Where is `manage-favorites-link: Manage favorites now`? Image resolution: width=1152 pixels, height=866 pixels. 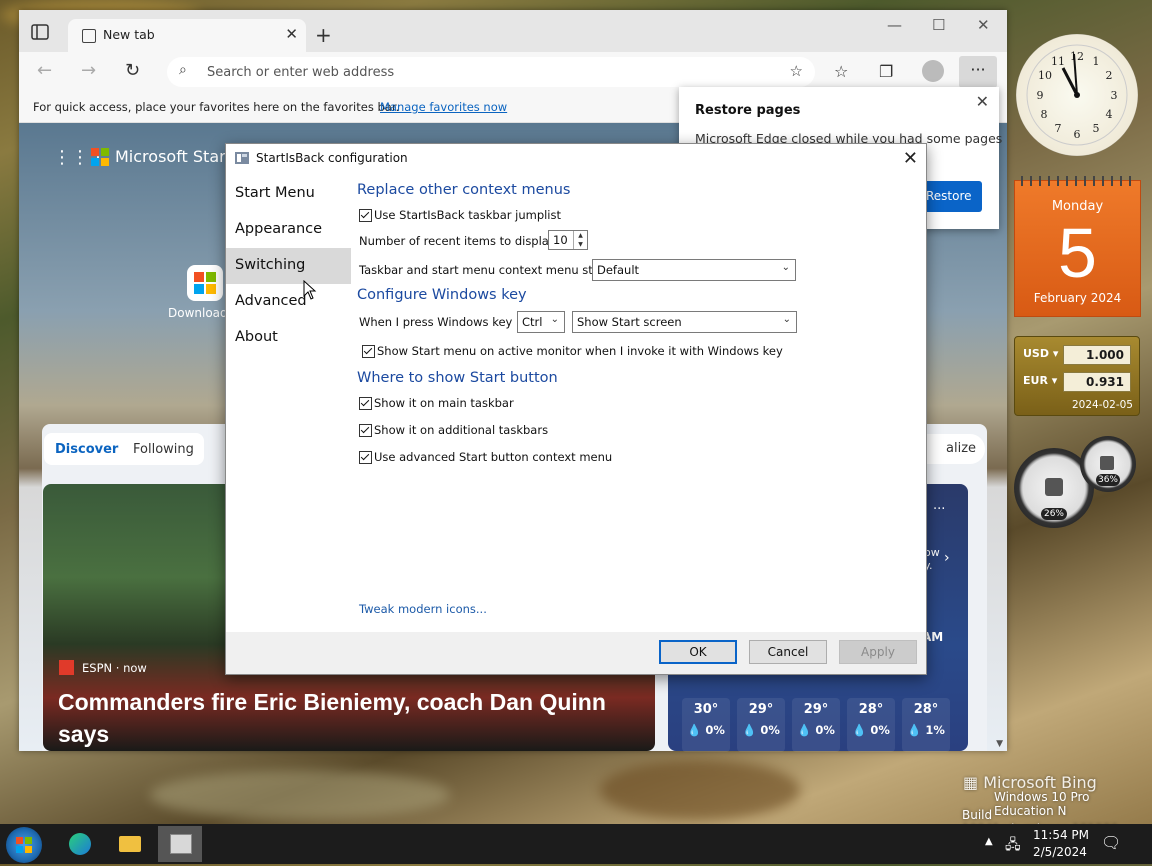
manage-favorites-link: Manage favorites now is located at coordinates (443, 107).